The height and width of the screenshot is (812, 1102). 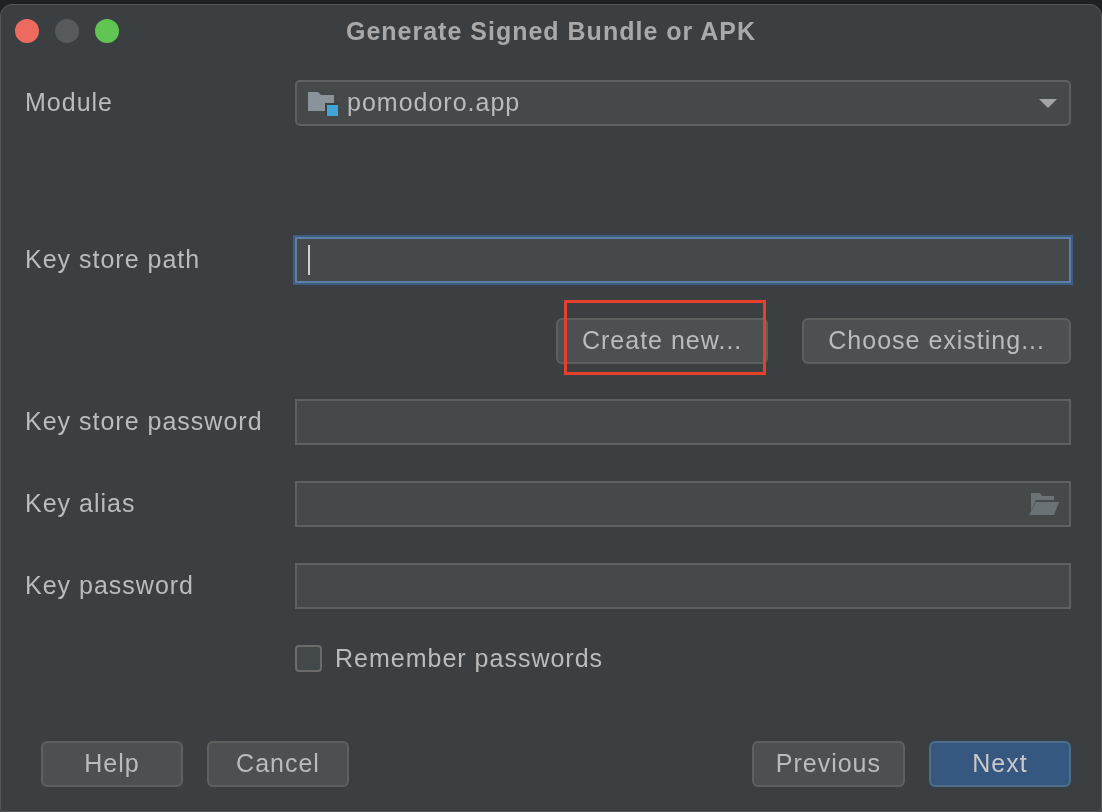 I want to click on caret-down-icon, so click(x=1048, y=103).